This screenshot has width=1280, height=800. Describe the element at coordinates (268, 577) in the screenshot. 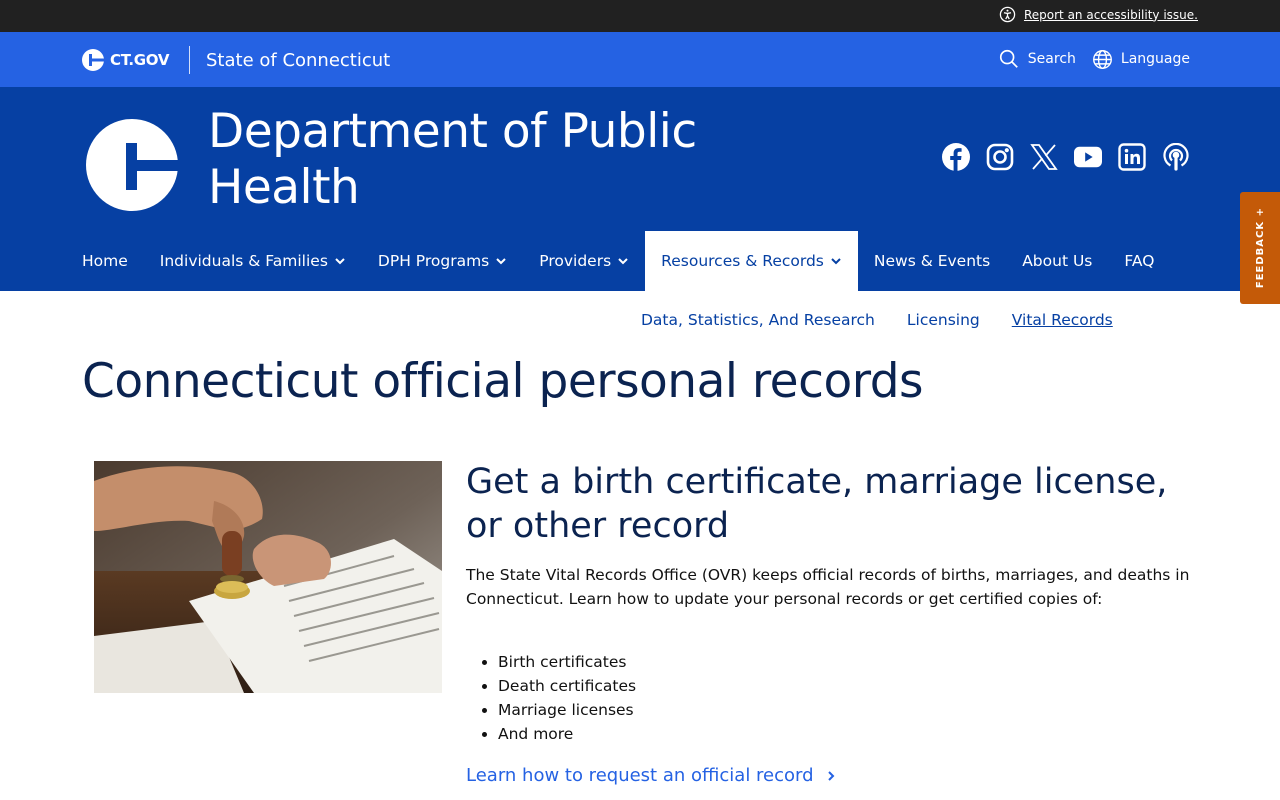

I see `stamp-document-image` at that location.